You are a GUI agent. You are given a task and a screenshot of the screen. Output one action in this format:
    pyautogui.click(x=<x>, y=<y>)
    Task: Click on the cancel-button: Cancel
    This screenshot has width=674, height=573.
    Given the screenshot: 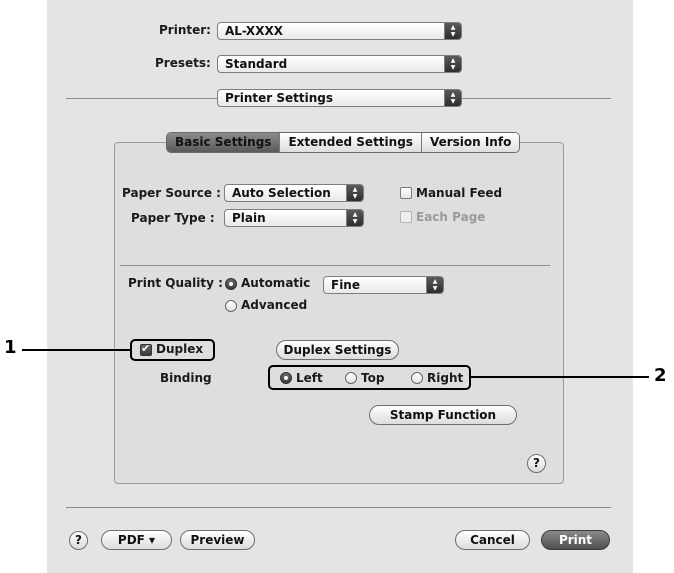 What is the action you would take?
    pyautogui.click(x=492, y=540)
    